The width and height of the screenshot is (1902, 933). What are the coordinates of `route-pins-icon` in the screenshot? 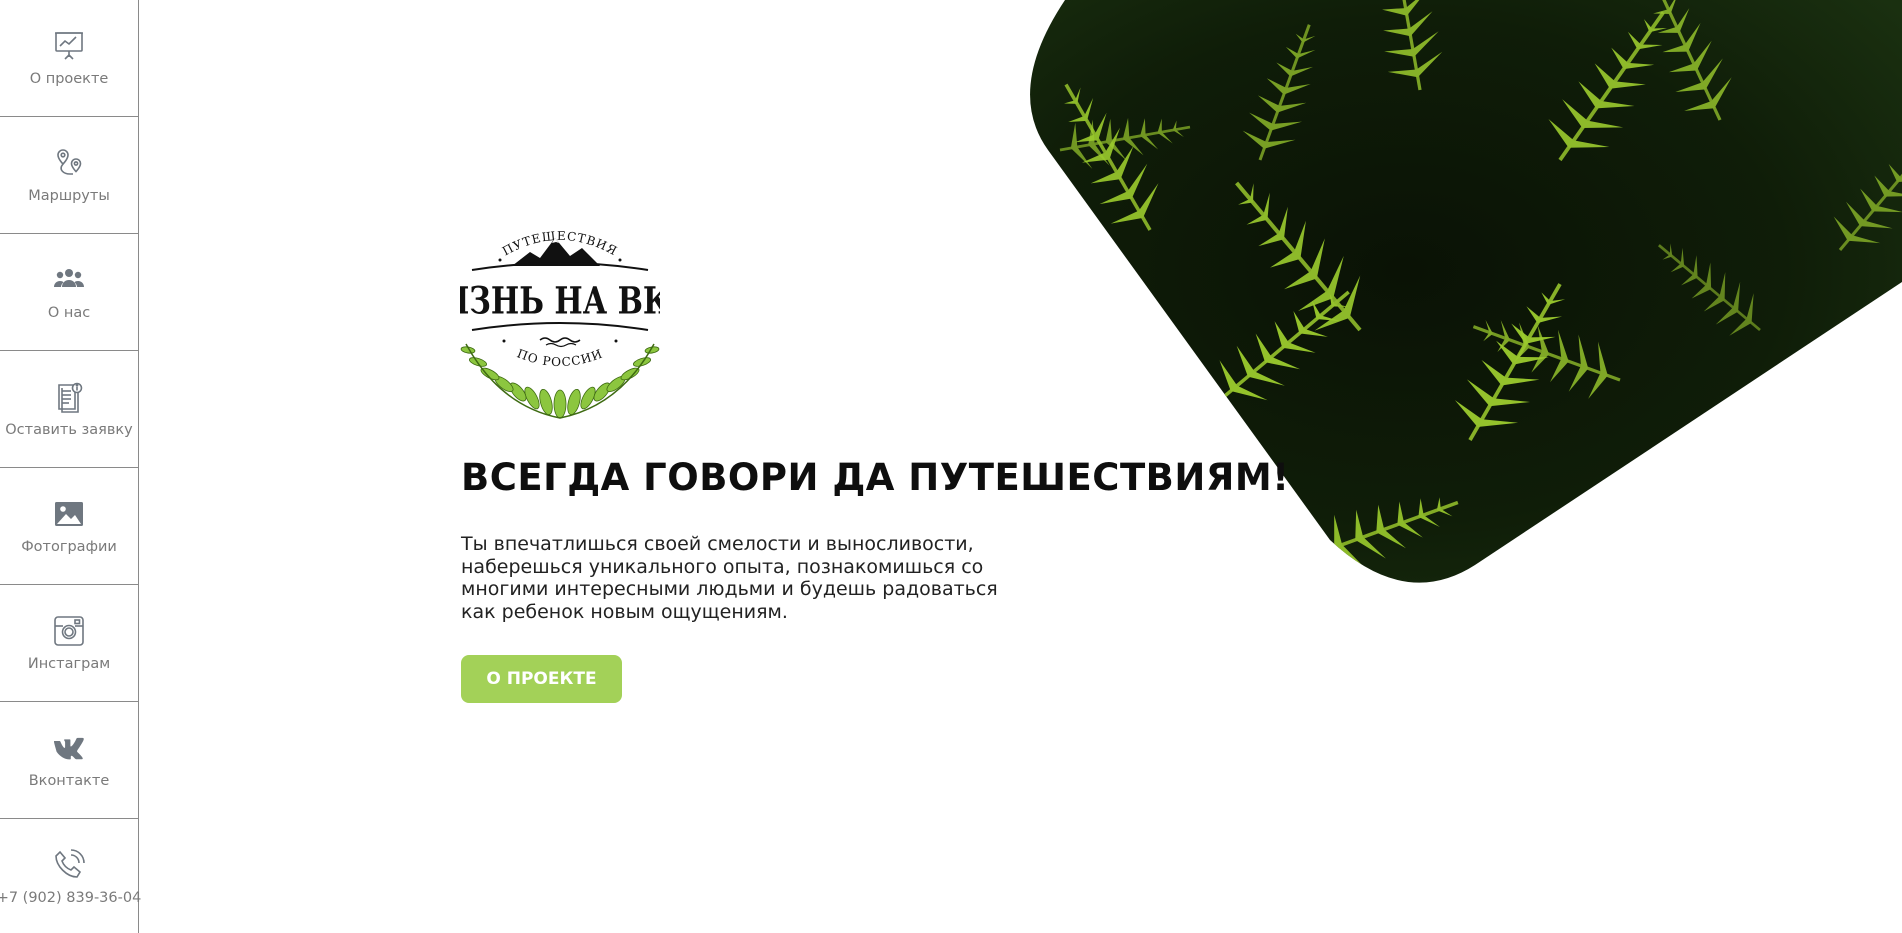 It's located at (69, 163).